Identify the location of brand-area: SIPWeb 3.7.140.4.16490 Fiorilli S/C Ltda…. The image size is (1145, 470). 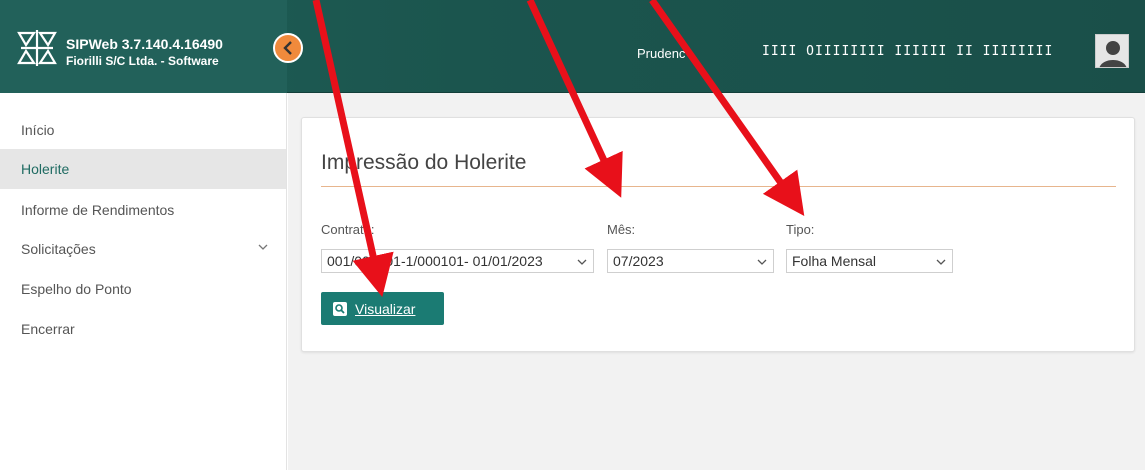
(143, 46).